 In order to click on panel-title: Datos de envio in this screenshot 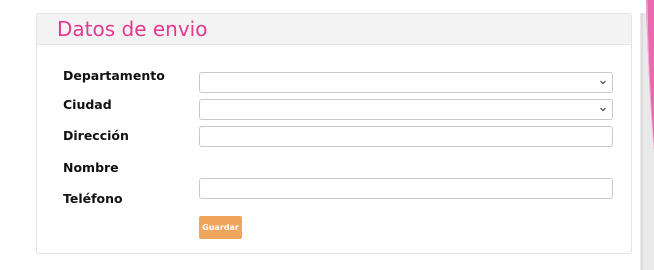, I will do `click(132, 29)`.